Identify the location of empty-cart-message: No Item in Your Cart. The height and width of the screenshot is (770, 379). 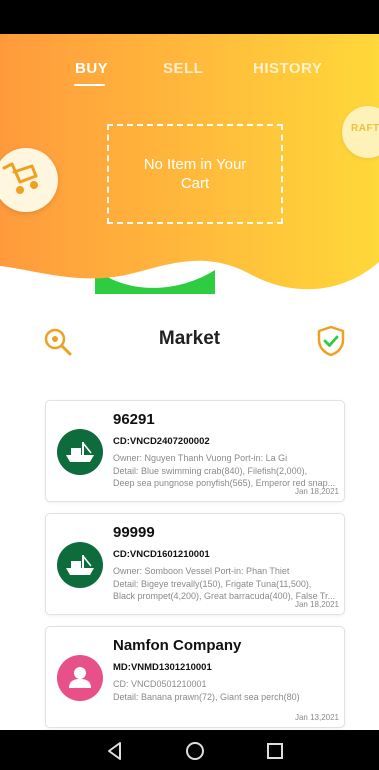
(195, 174).